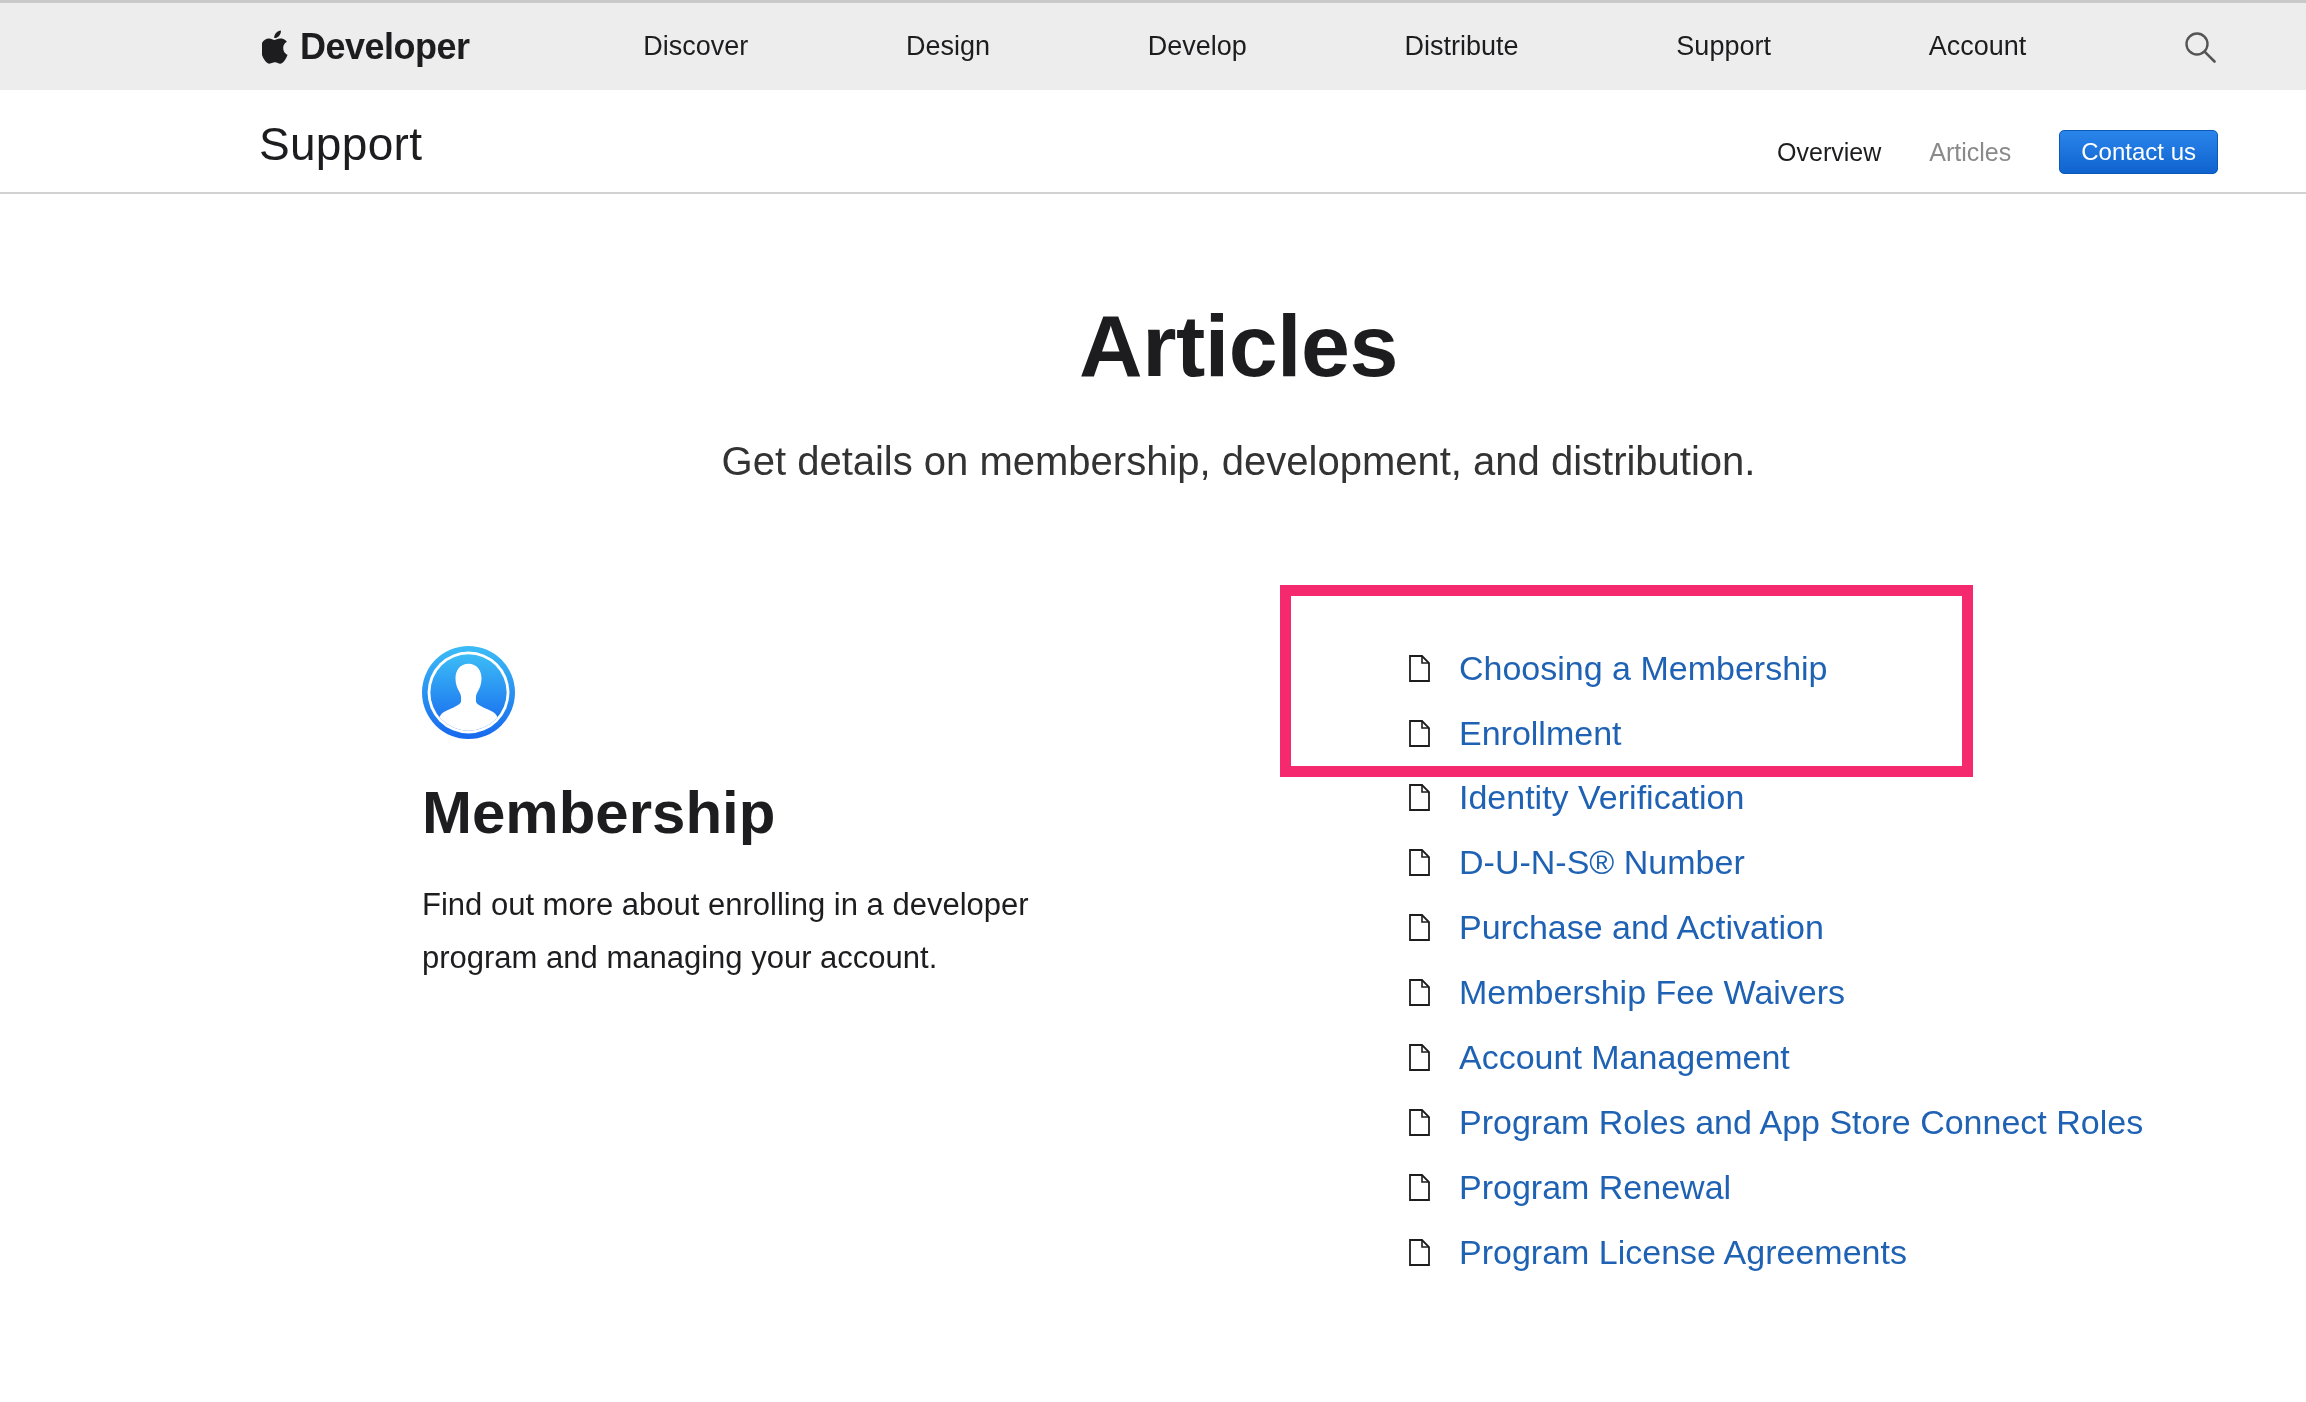  Describe the element at coordinates (1540, 733) in the screenshot. I see `article-link: Enrollment` at that location.